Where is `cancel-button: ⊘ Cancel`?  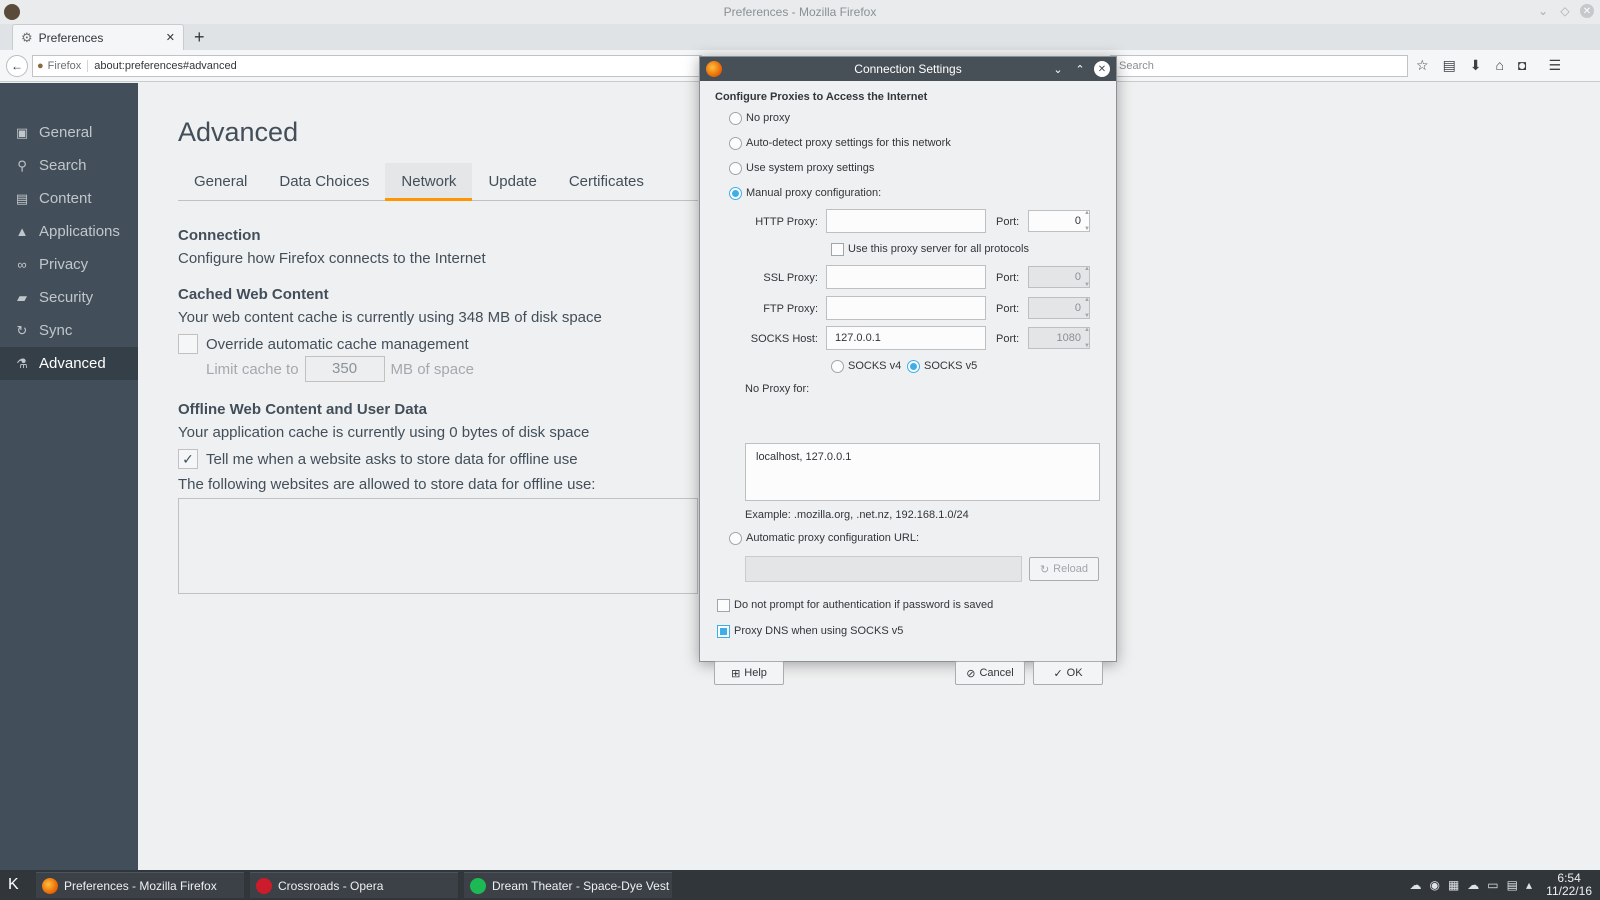
cancel-button: ⊘ Cancel is located at coordinates (990, 673).